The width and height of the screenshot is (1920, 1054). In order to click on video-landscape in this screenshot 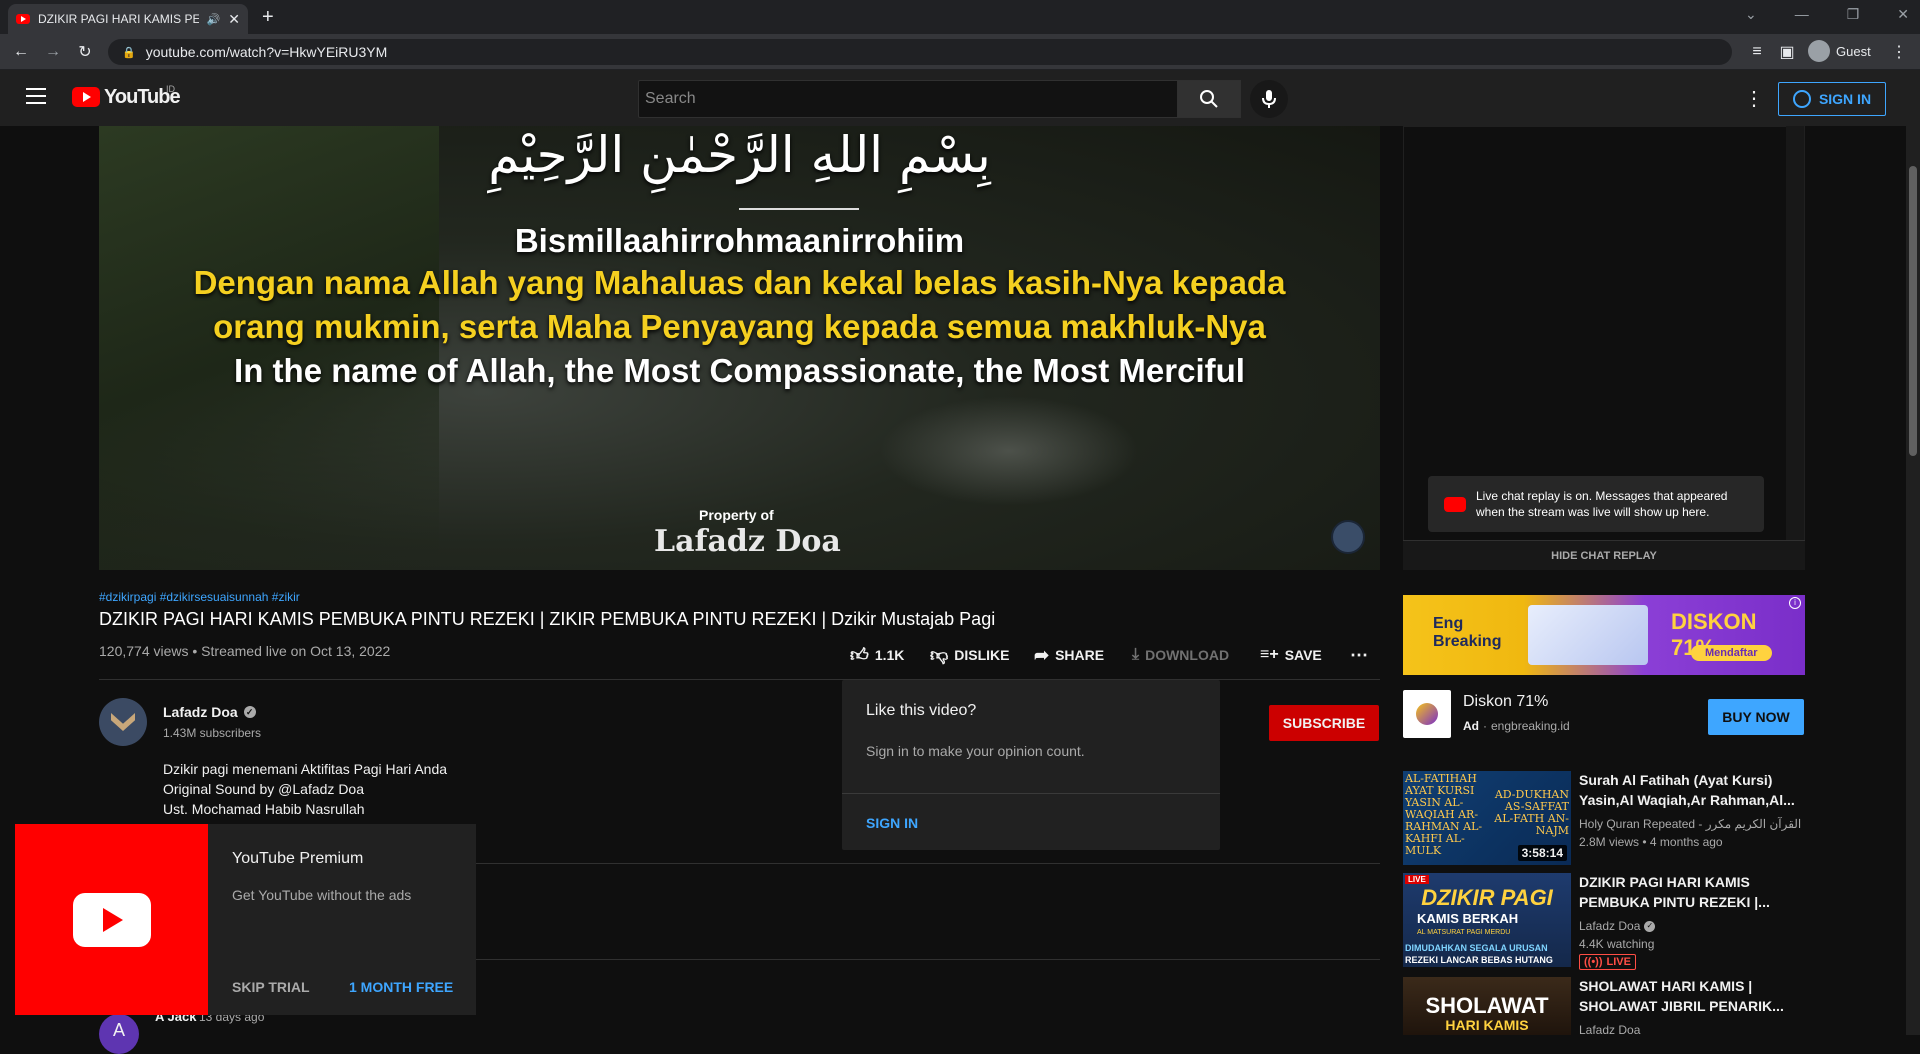, I will do `click(269, 348)`.